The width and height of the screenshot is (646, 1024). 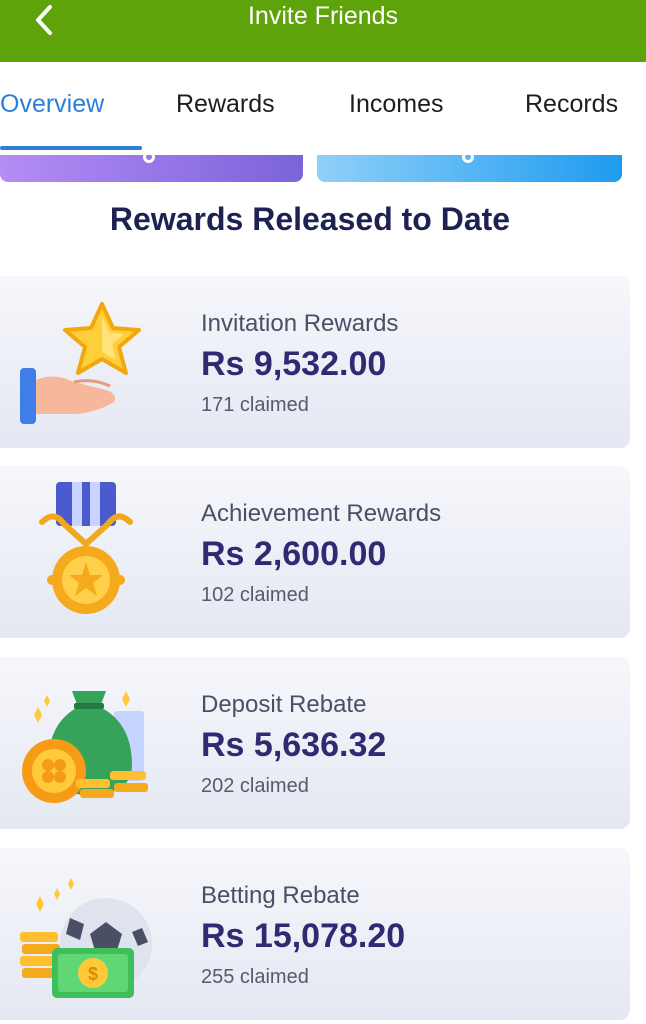 What do you see at coordinates (323, 107) in the screenshot?
I see `tab-bar: Overview Rewards Incomes Records` at bounding box center [323, 107].